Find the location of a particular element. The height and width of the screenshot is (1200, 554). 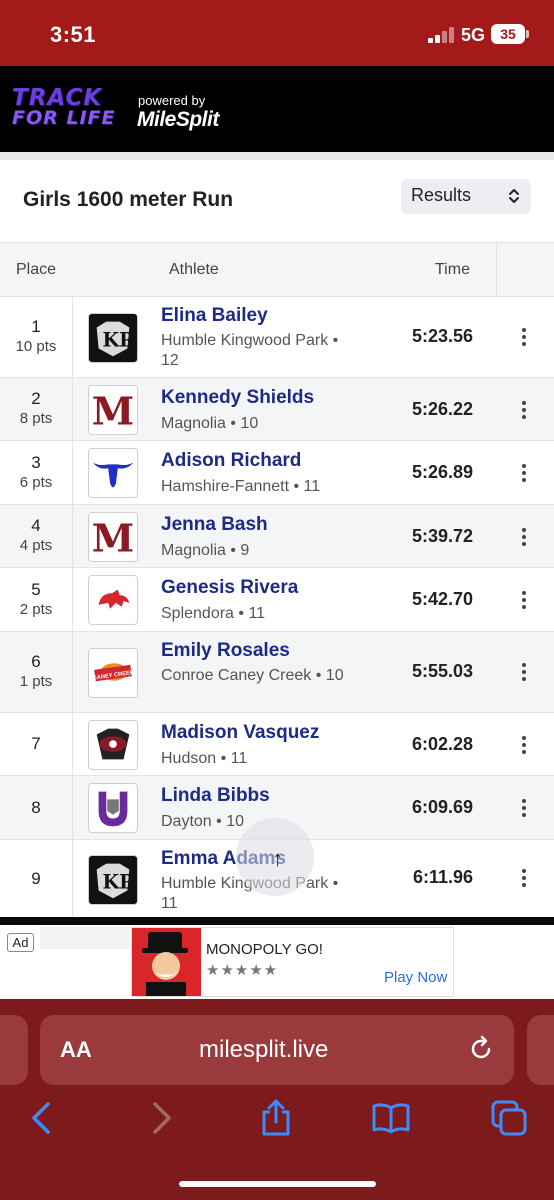

scroll-to-top-button: ↑ is located at coordinates (275, 857).